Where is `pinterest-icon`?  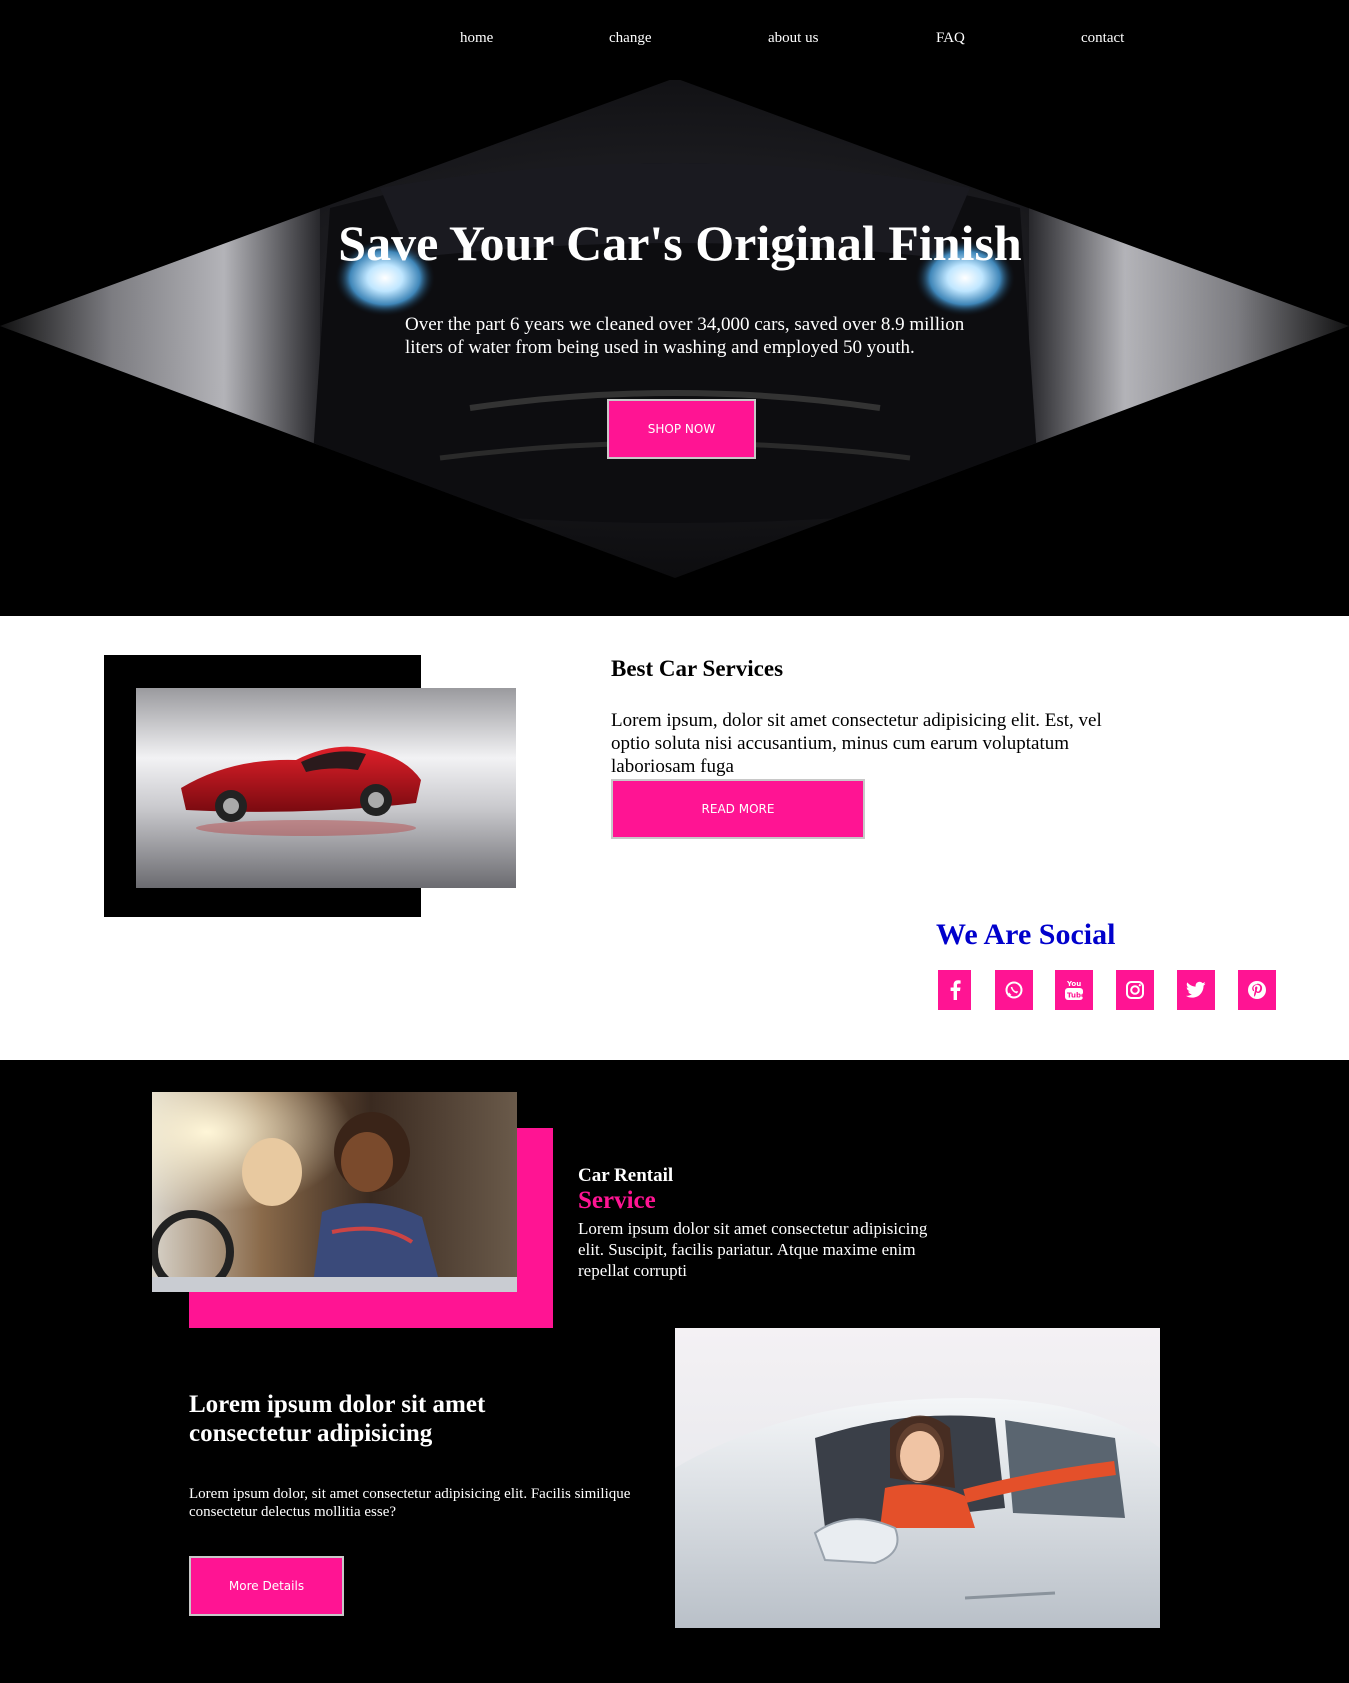
pinterest-icon is located at coordinates (1257, 990).